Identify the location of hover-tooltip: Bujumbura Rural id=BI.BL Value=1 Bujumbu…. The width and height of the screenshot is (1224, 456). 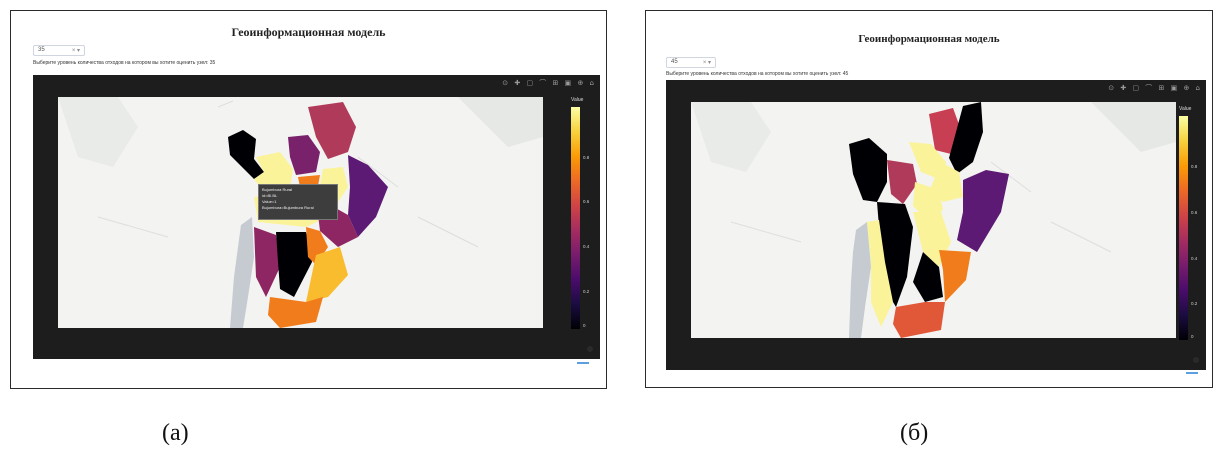
(298, 202).